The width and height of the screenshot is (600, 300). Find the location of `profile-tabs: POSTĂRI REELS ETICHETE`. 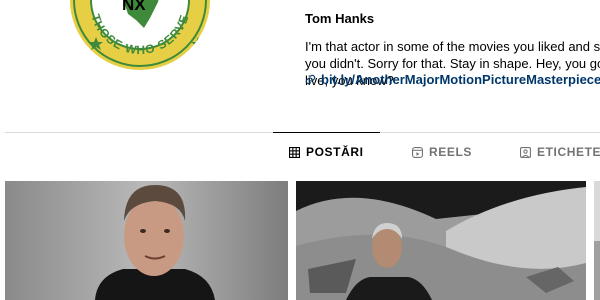

profile-tabs: POSTĂRI REELS ETICHETE is located at coordinates (300, 152).